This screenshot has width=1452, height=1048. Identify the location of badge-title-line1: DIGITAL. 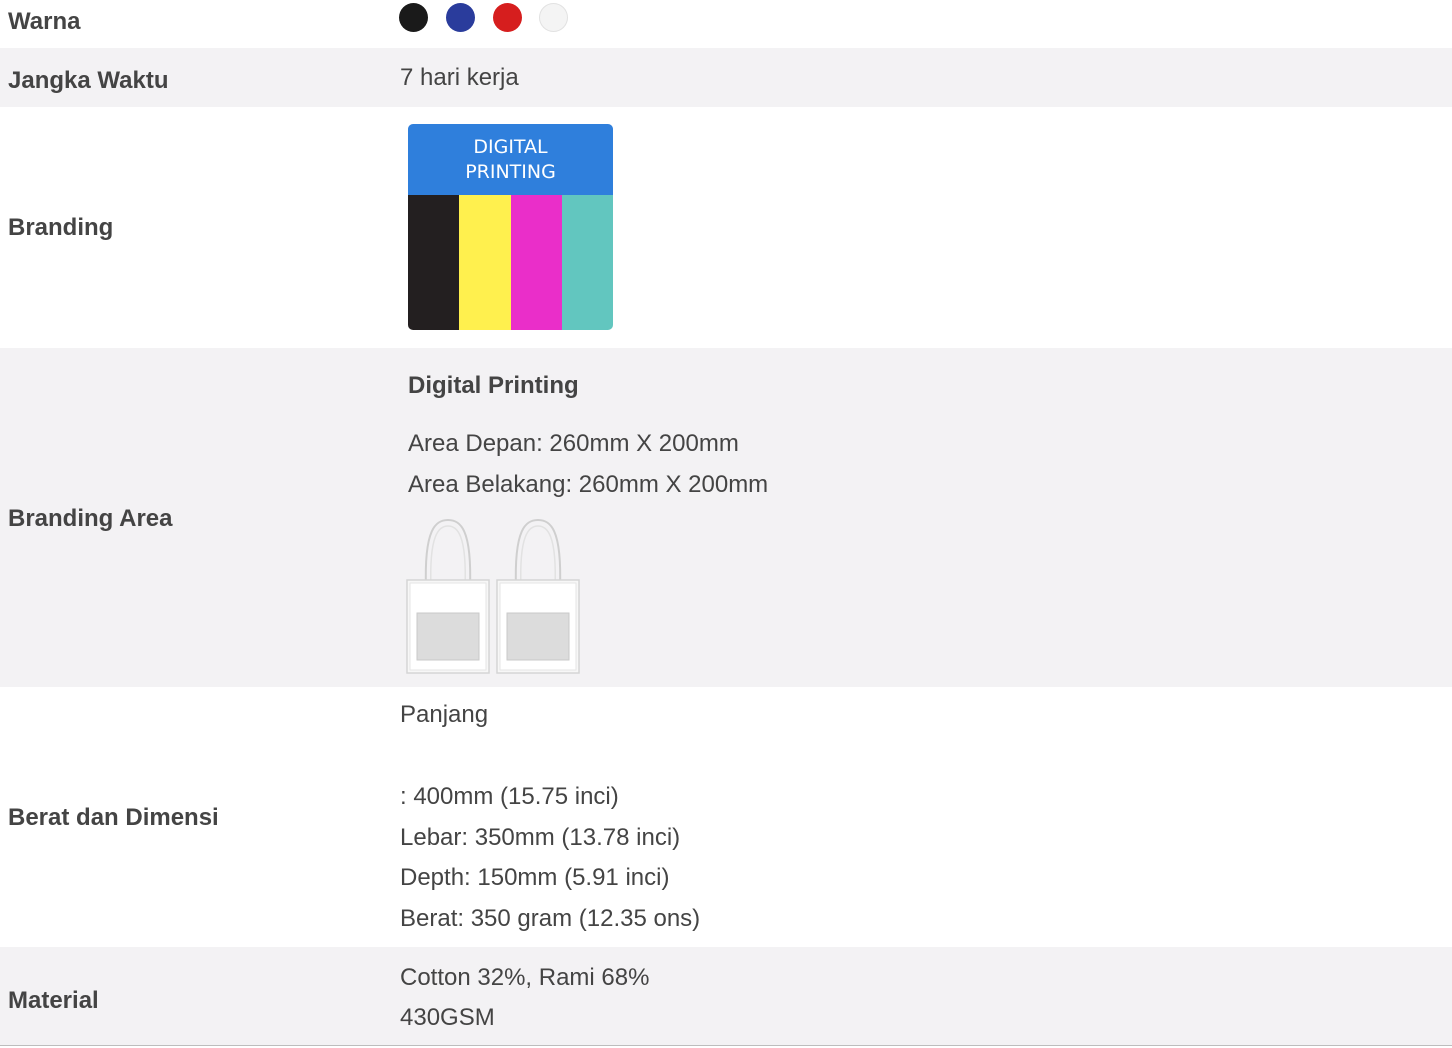
(510, 147).